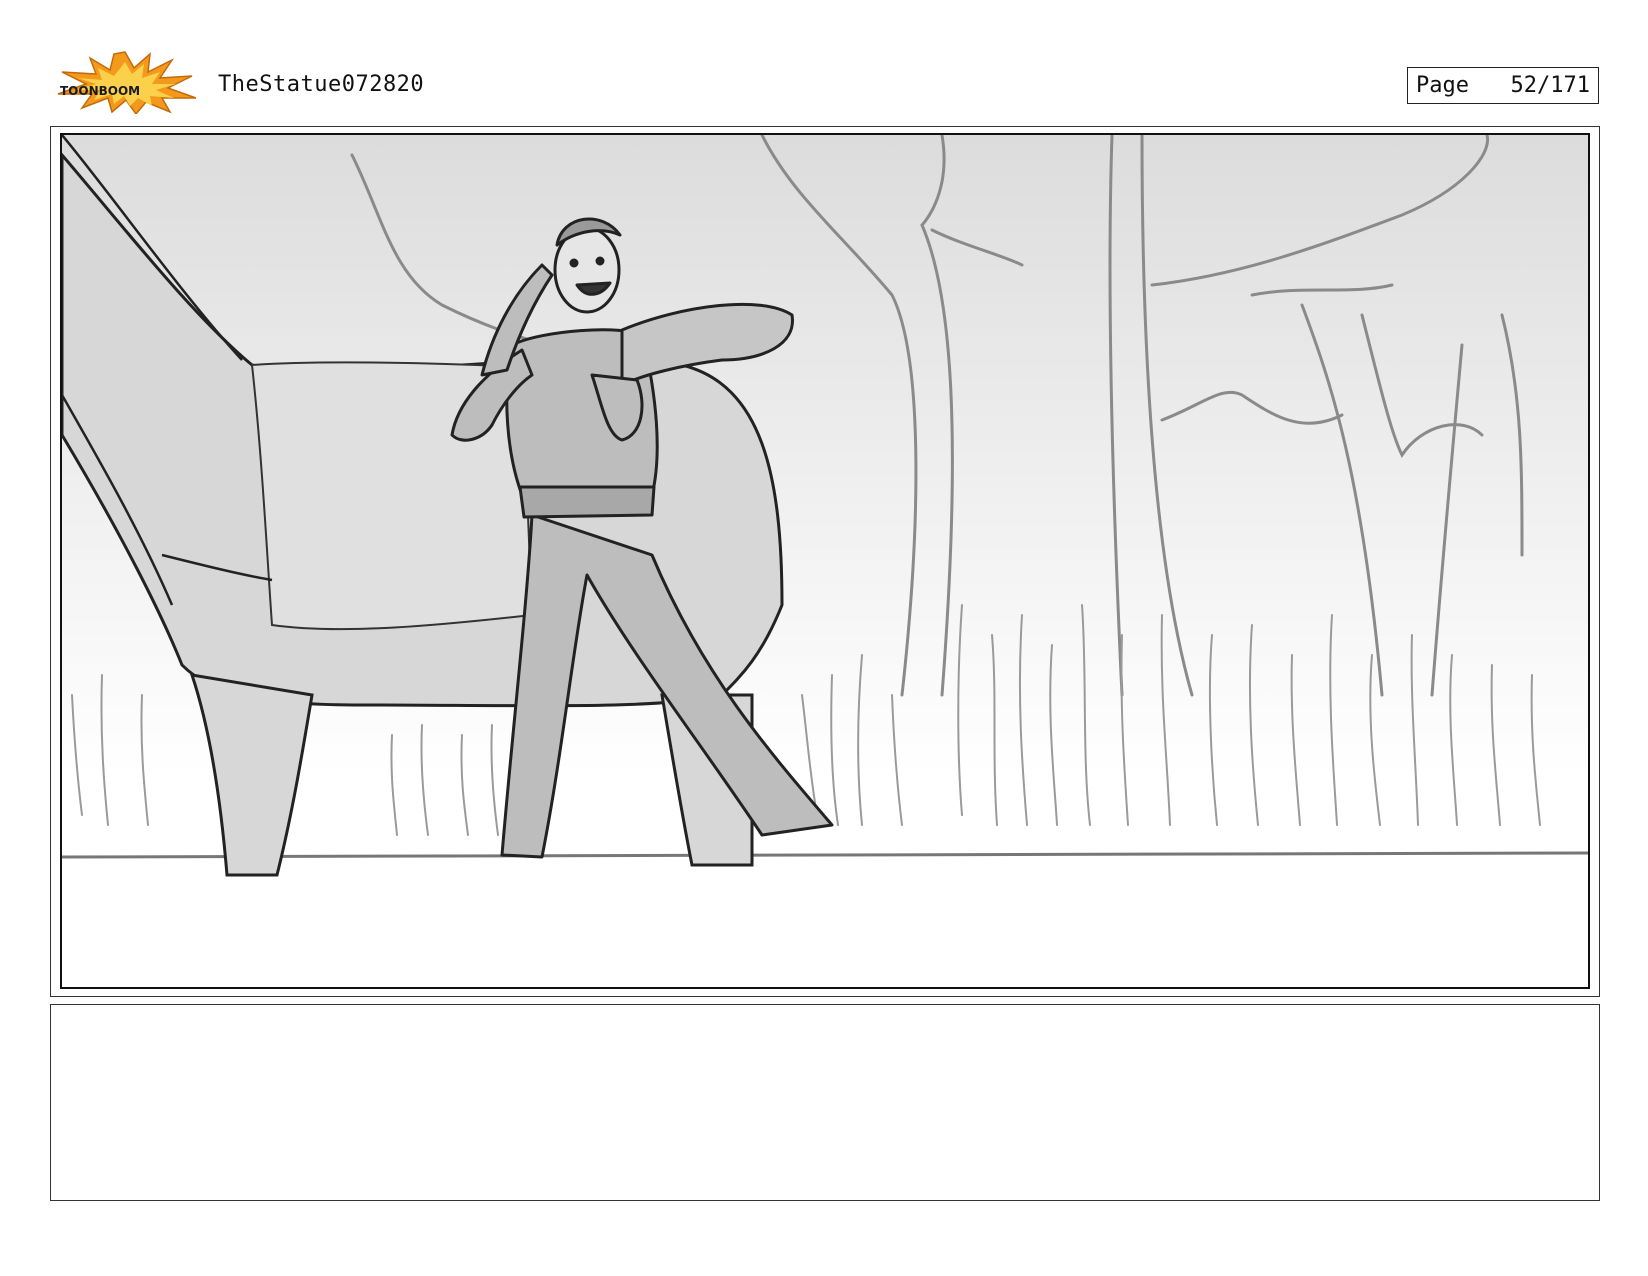  I want to click on page-header: TOONBOOM TheStatue072820 Page 52/171, so click(824, 60).